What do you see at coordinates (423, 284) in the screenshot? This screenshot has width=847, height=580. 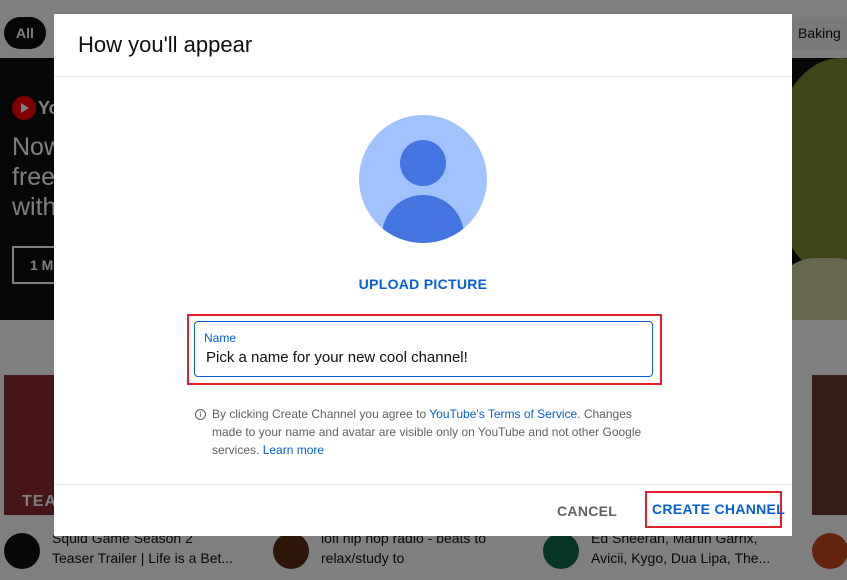 I see `upload-picture-button: UPLOAD PICTURE` at bounding box center [423, 284].